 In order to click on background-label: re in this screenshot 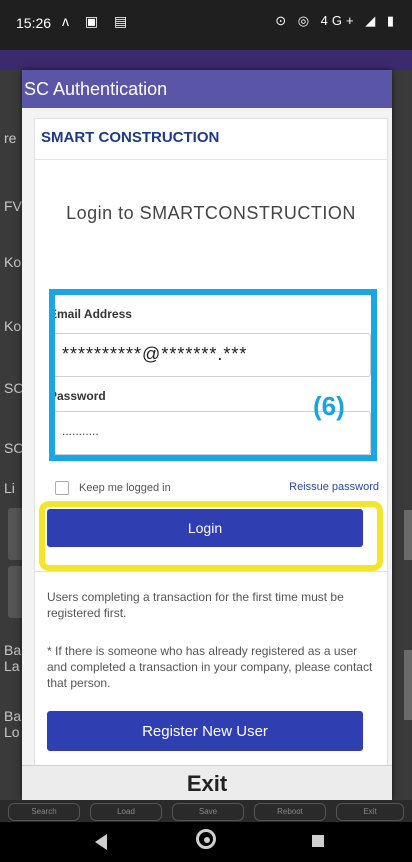, I will do `click(10, 138)`.